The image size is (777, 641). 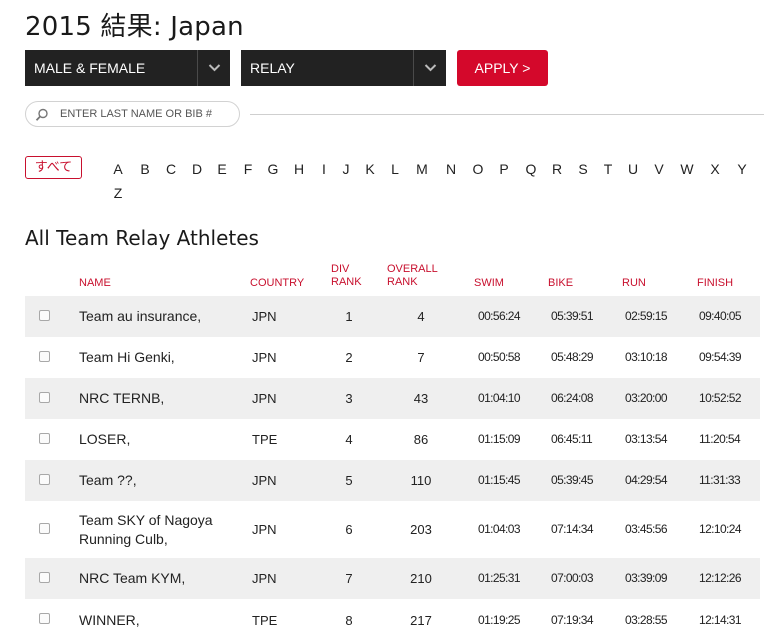 What do you see at coordinates (197, 169) in the screenshot?
I see `alphabet-letter-d: D` at bounding box center [197, 169].